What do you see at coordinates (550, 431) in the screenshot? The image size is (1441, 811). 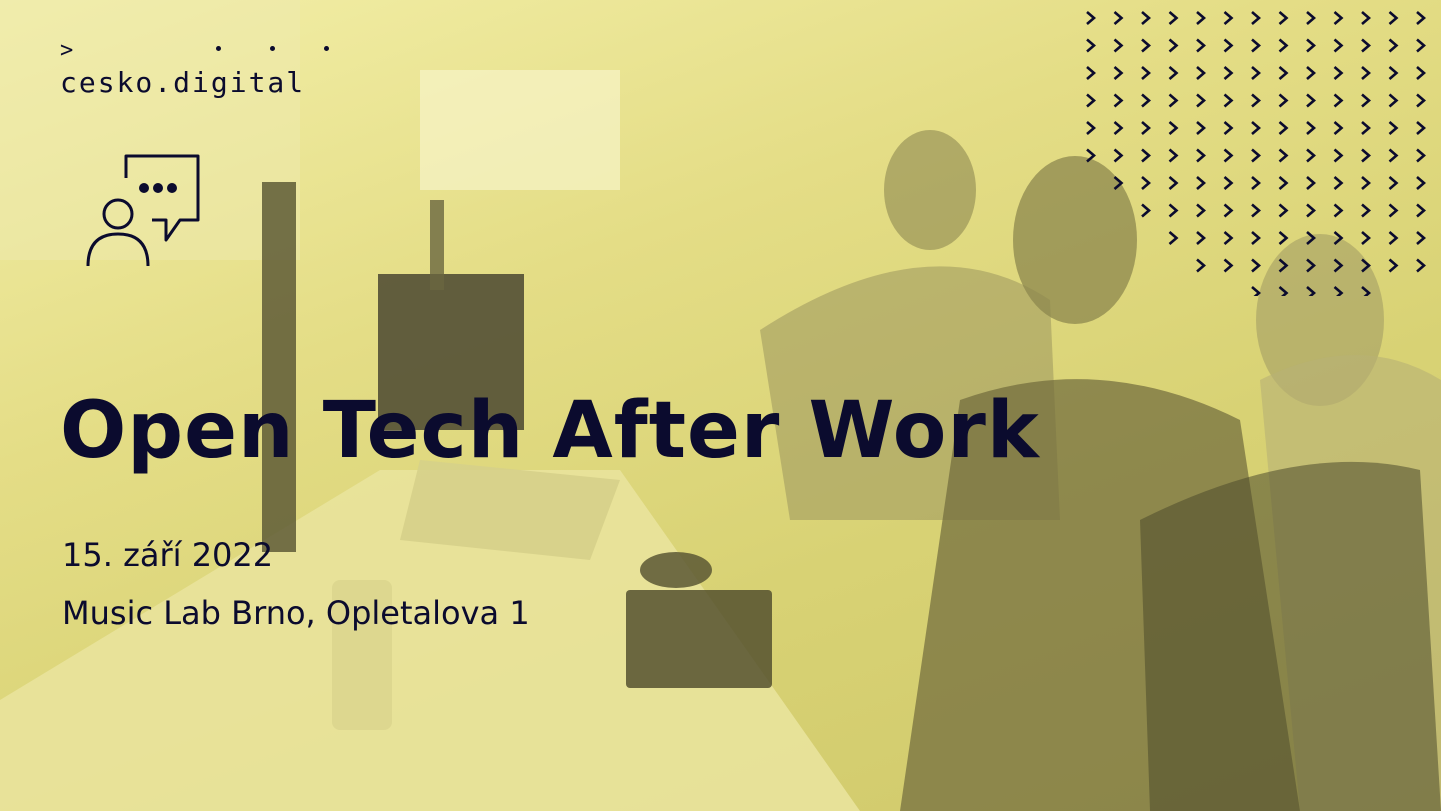 I see `event-title: Open Tech After Work` at bounding box center [550, 431].